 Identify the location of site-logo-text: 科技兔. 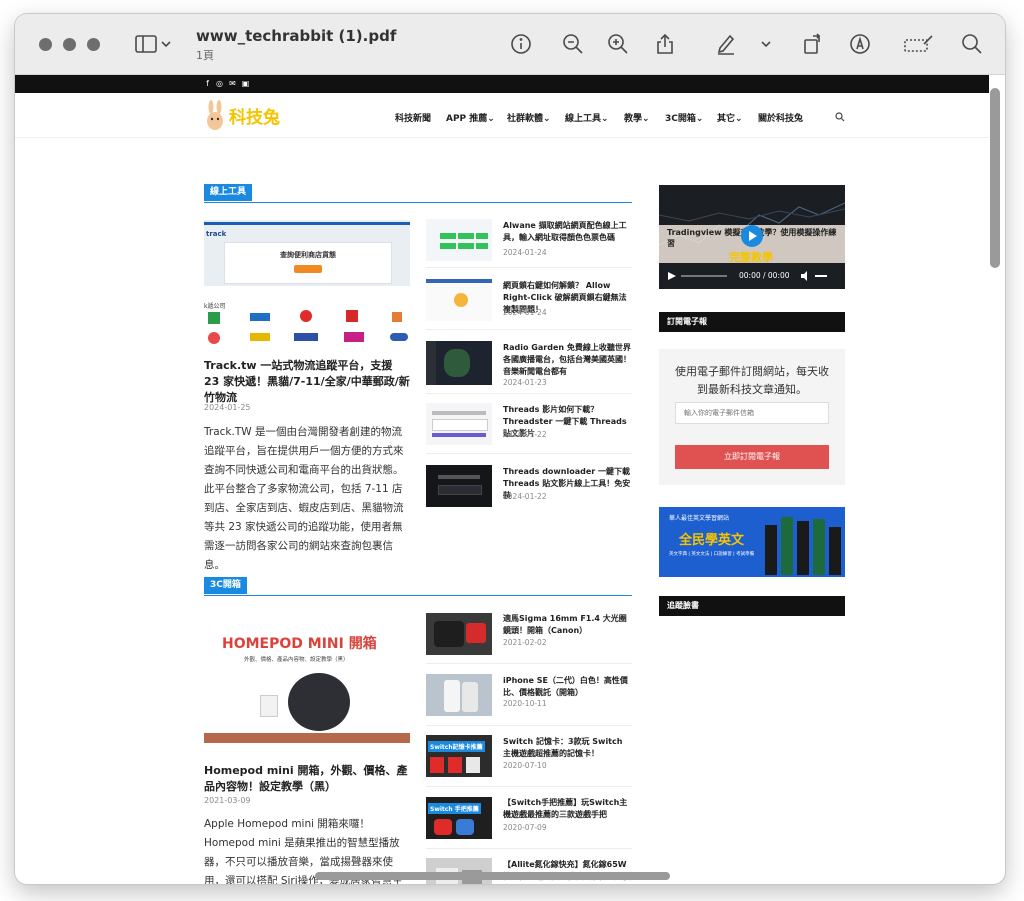
(254, 115).